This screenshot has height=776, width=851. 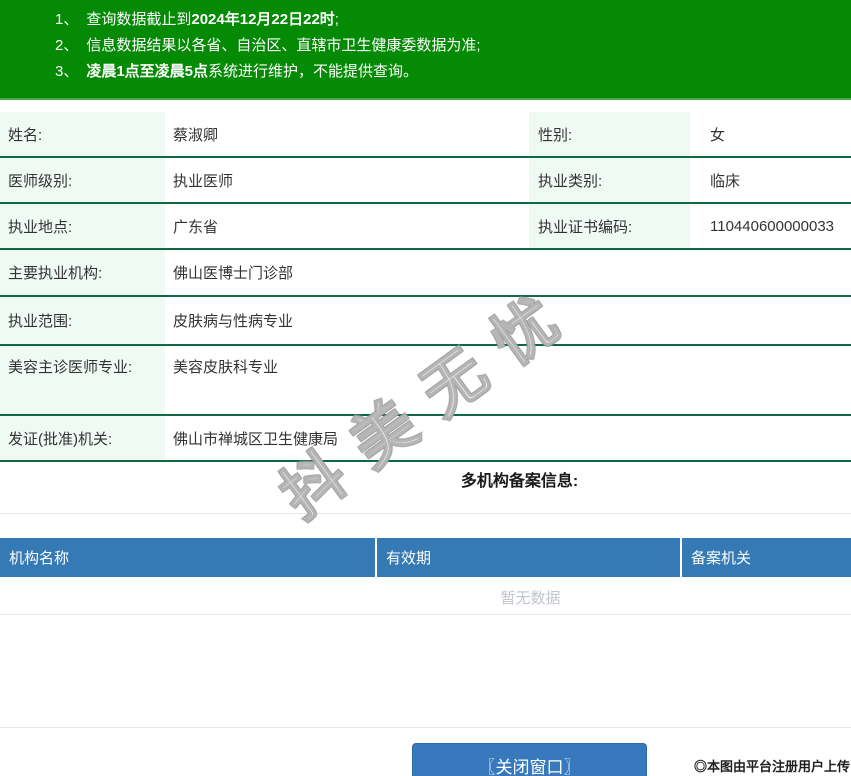 I want to click on validity-column-header: 有效期, so click(x=527, y=557).